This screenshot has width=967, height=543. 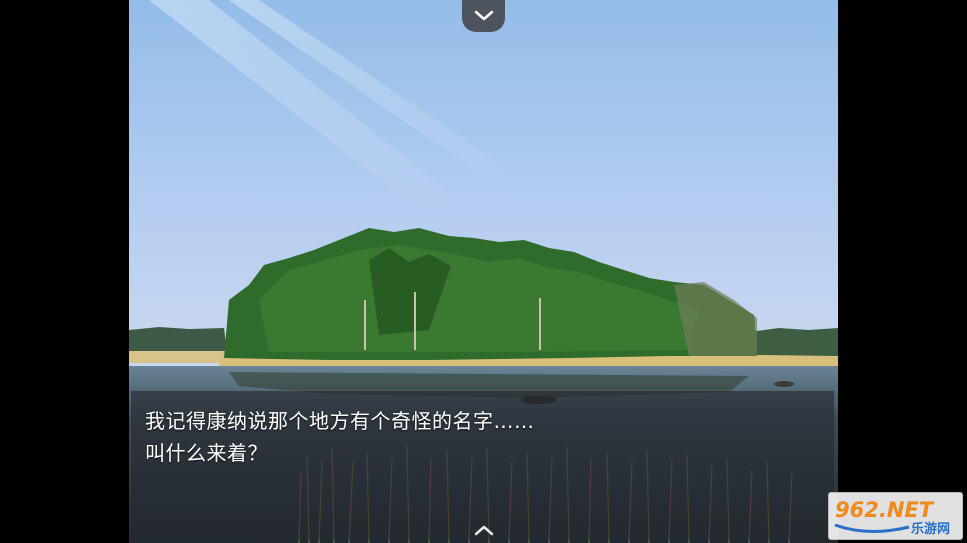 What do you see at coordinates (206, 453) in the screenshot?
I see `dialog-line-2: 叫什么来着？` at bounding box center [206, 453].